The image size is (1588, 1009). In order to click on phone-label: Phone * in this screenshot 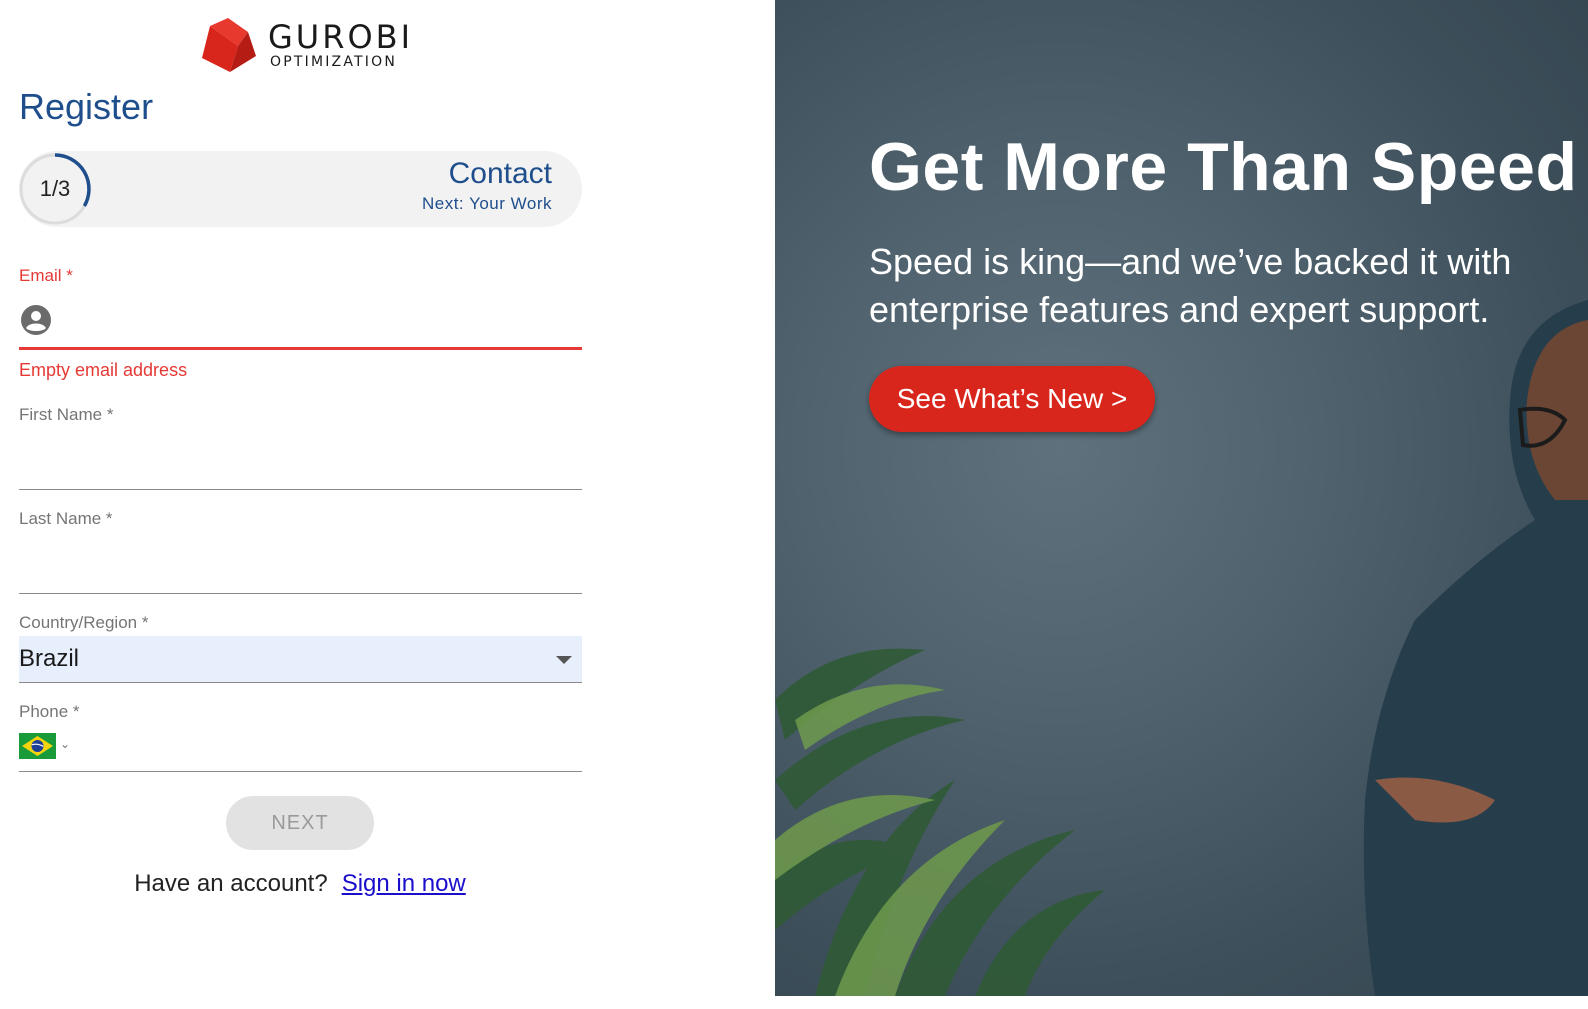, I will do `click(49, 711)`.